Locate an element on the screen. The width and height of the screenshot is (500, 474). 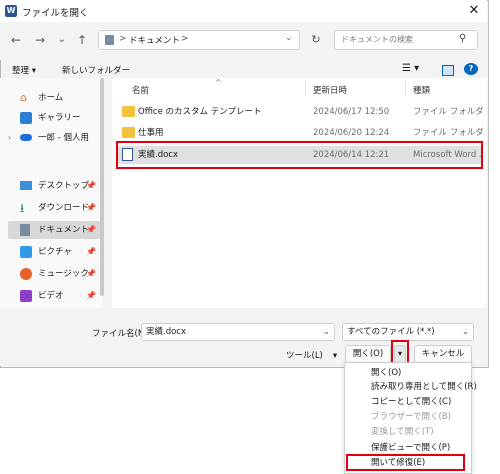
open-button: 開く(O) is located at coordinates (368, 354).